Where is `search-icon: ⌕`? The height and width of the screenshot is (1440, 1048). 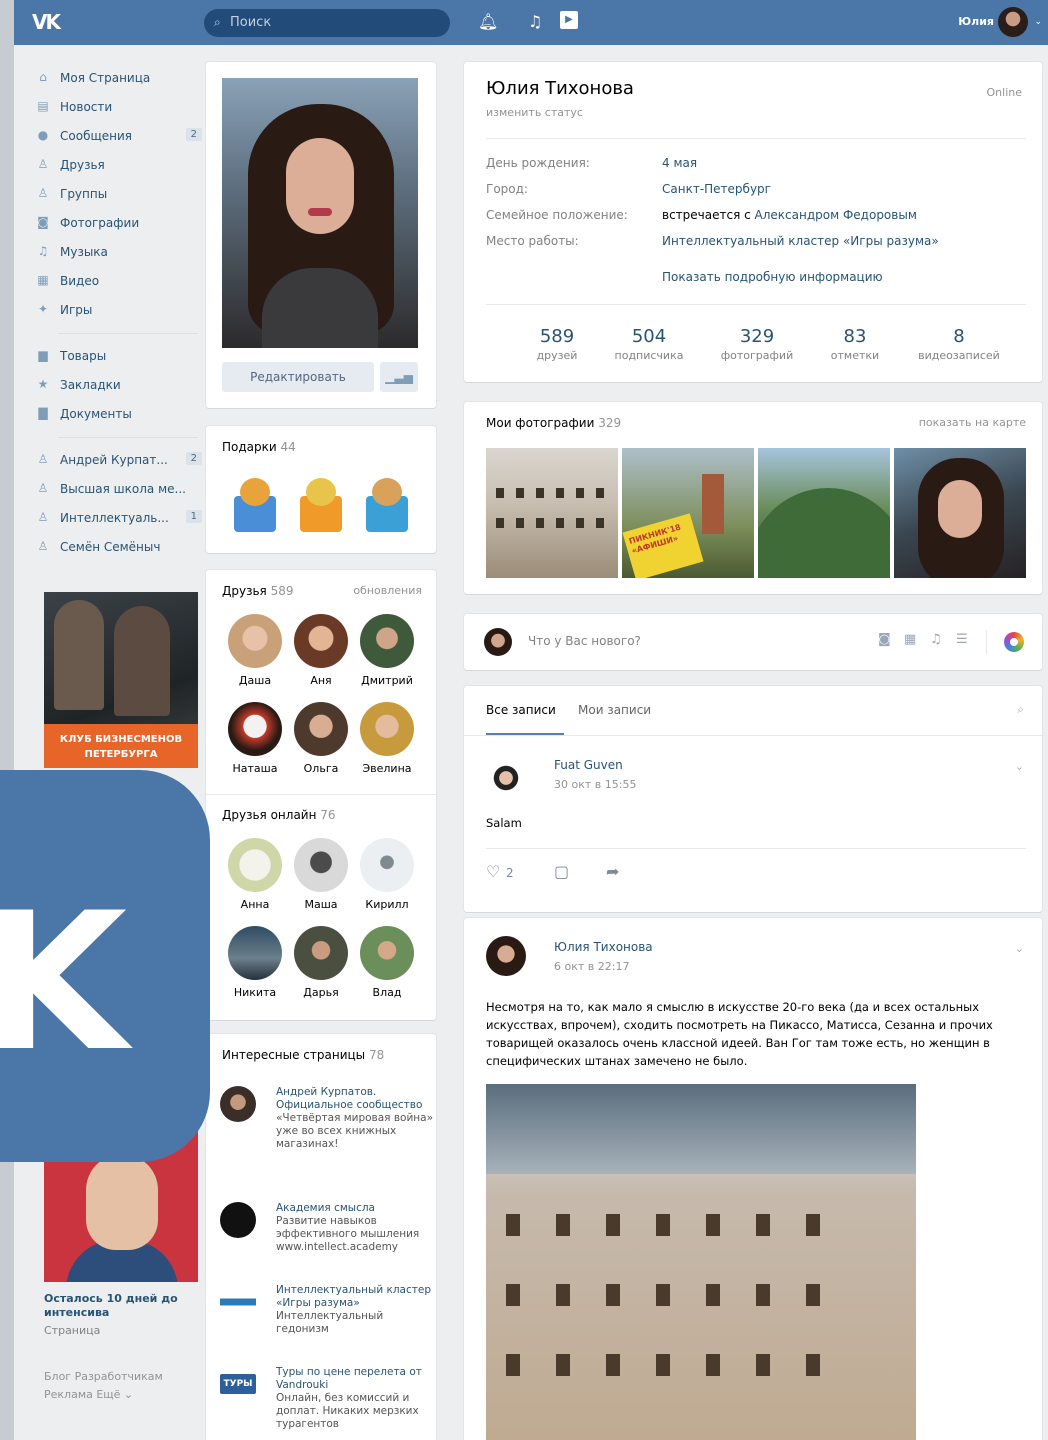
search-icon: ⌕ is located at coordinates (1020, 709).